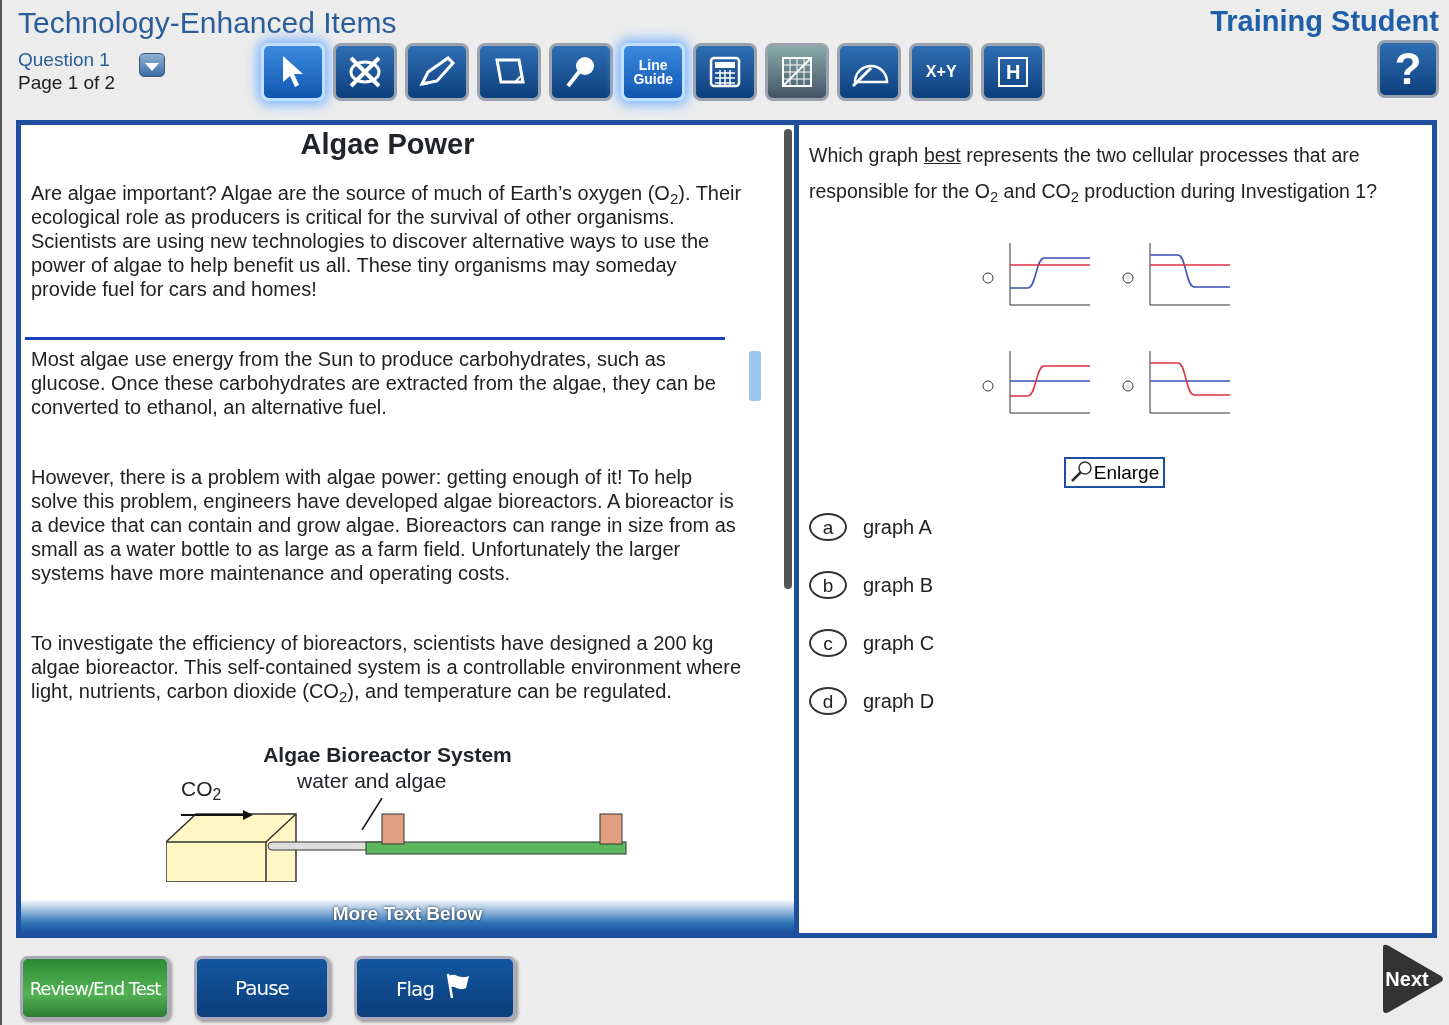  I want to click on answer-option: b graph B, so click(1114, 585).